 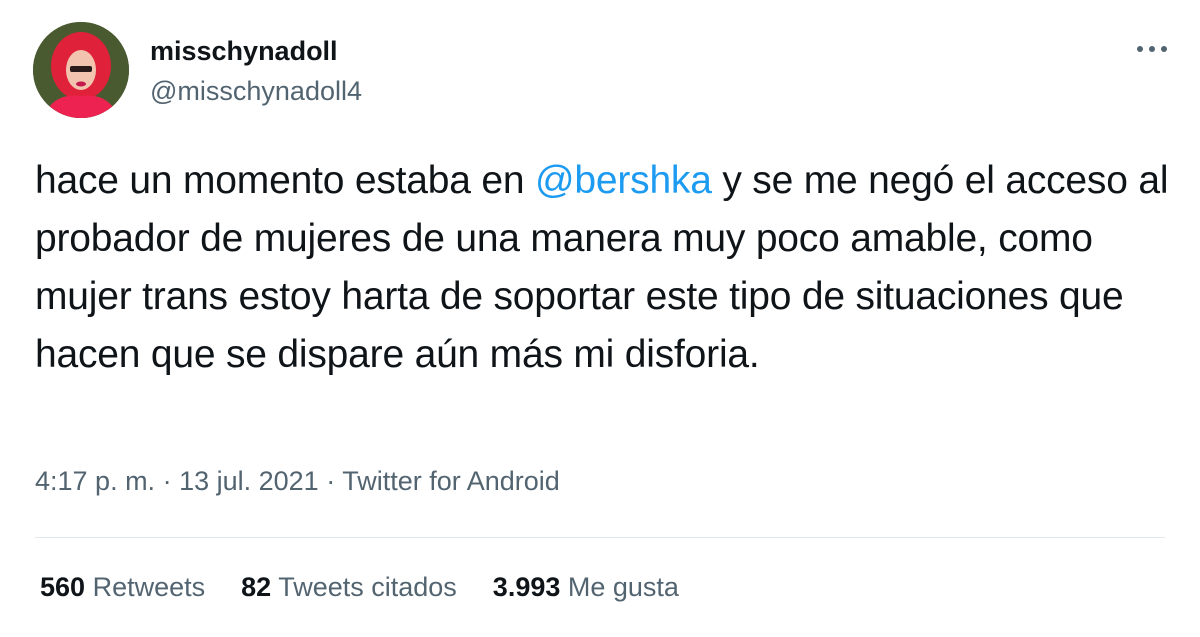 I want to click on tweet-date: 13 jul. 2021, so click(x=249, y=481).